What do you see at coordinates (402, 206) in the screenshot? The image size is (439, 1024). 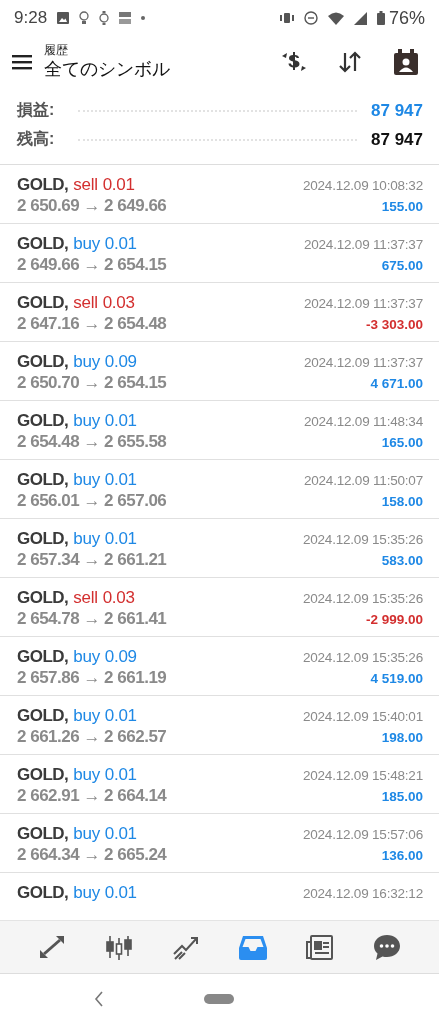 I see `trade-profit: 155.00` at bounding box center [402, 206].